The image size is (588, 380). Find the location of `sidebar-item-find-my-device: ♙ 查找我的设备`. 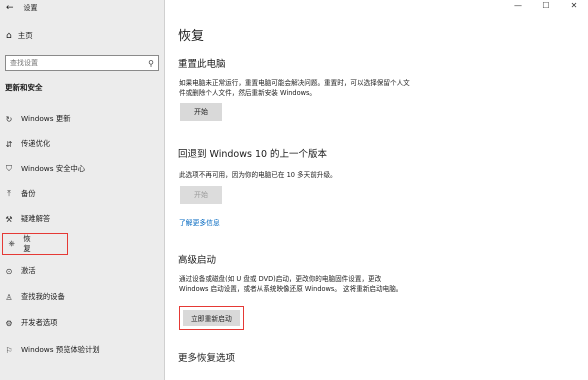

sidebar-item-find-my-device: ♙ 查找我的设备 is located at coordinates (34, 297).